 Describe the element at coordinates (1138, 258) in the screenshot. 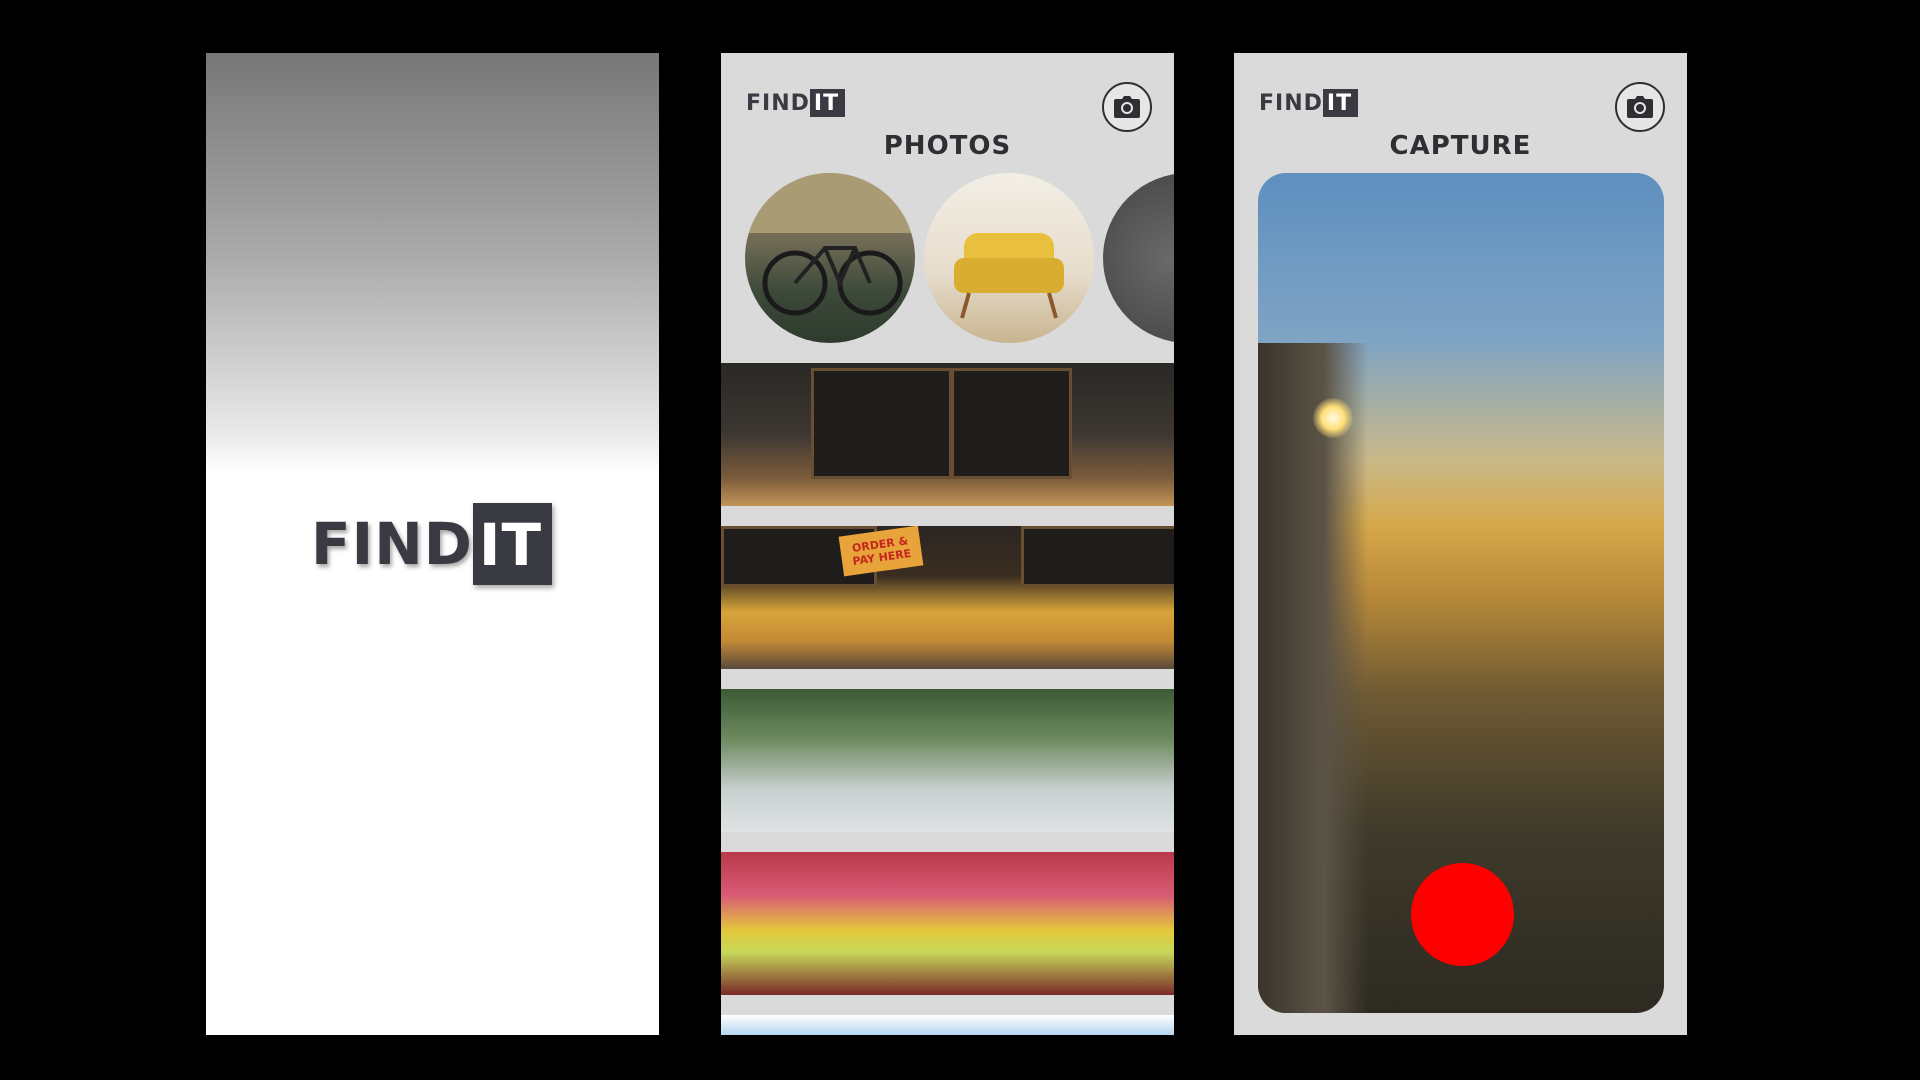

I see `photo-thumbnail-dark` at that location.